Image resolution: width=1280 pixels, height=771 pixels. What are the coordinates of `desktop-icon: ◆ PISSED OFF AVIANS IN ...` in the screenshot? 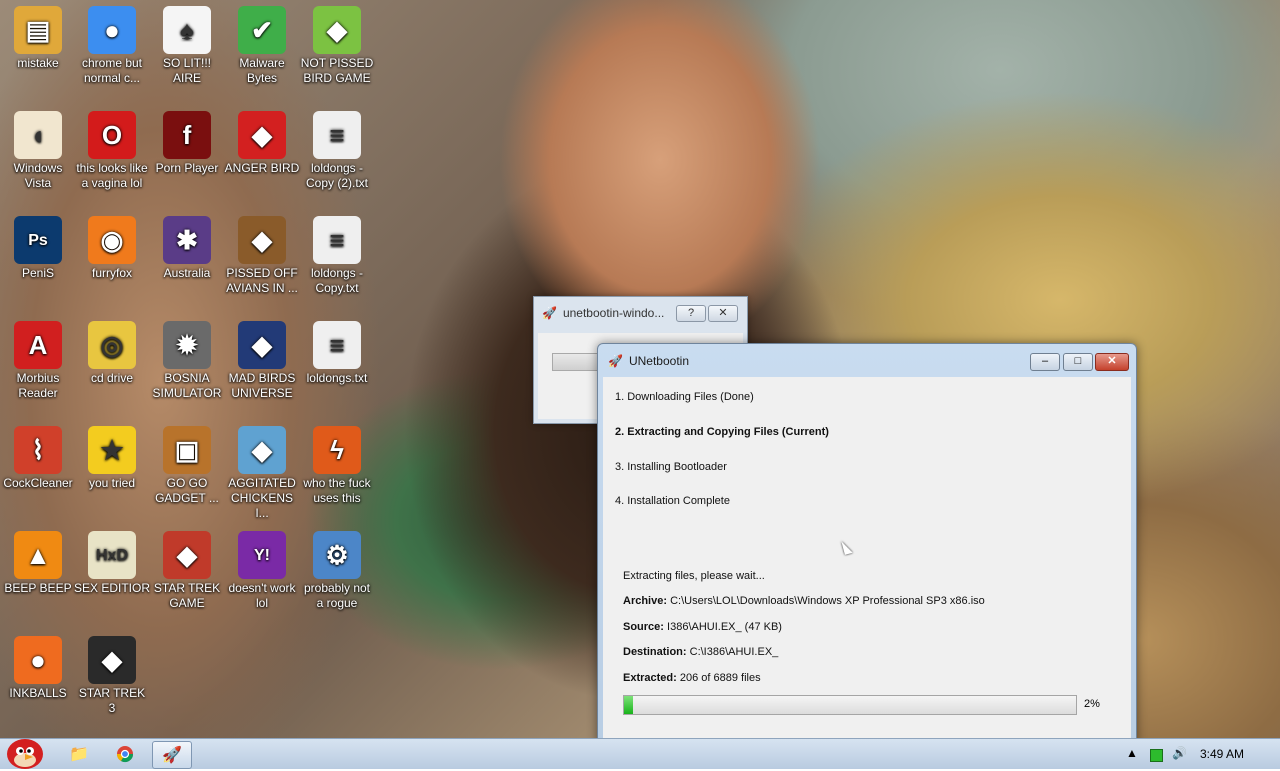 It's located at (262, 256).